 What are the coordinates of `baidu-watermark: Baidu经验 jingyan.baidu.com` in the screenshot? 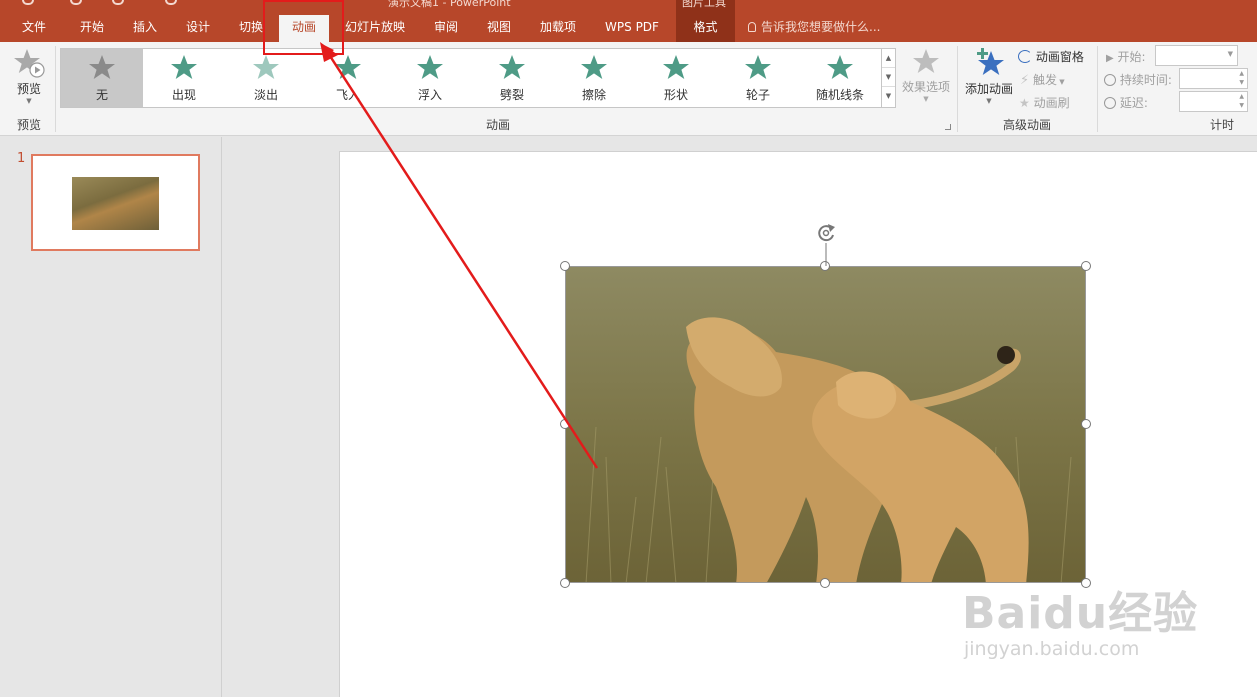 It's located at (1080, 624).